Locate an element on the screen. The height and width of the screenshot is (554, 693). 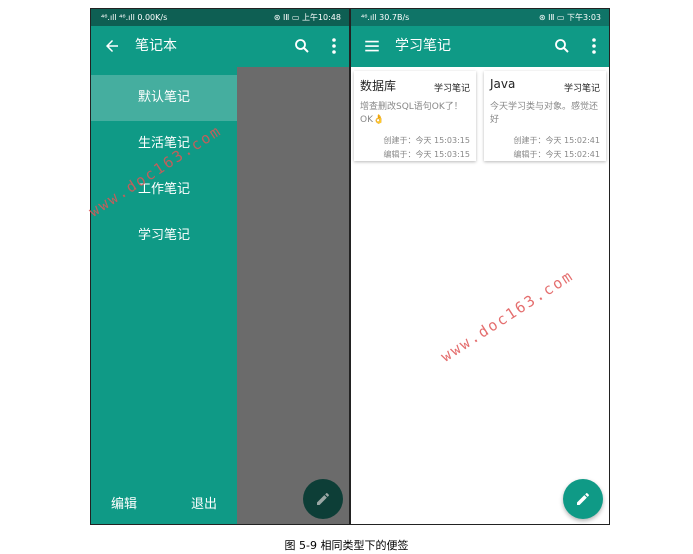
back-arrow-icon is located at coordinates (112, 46).